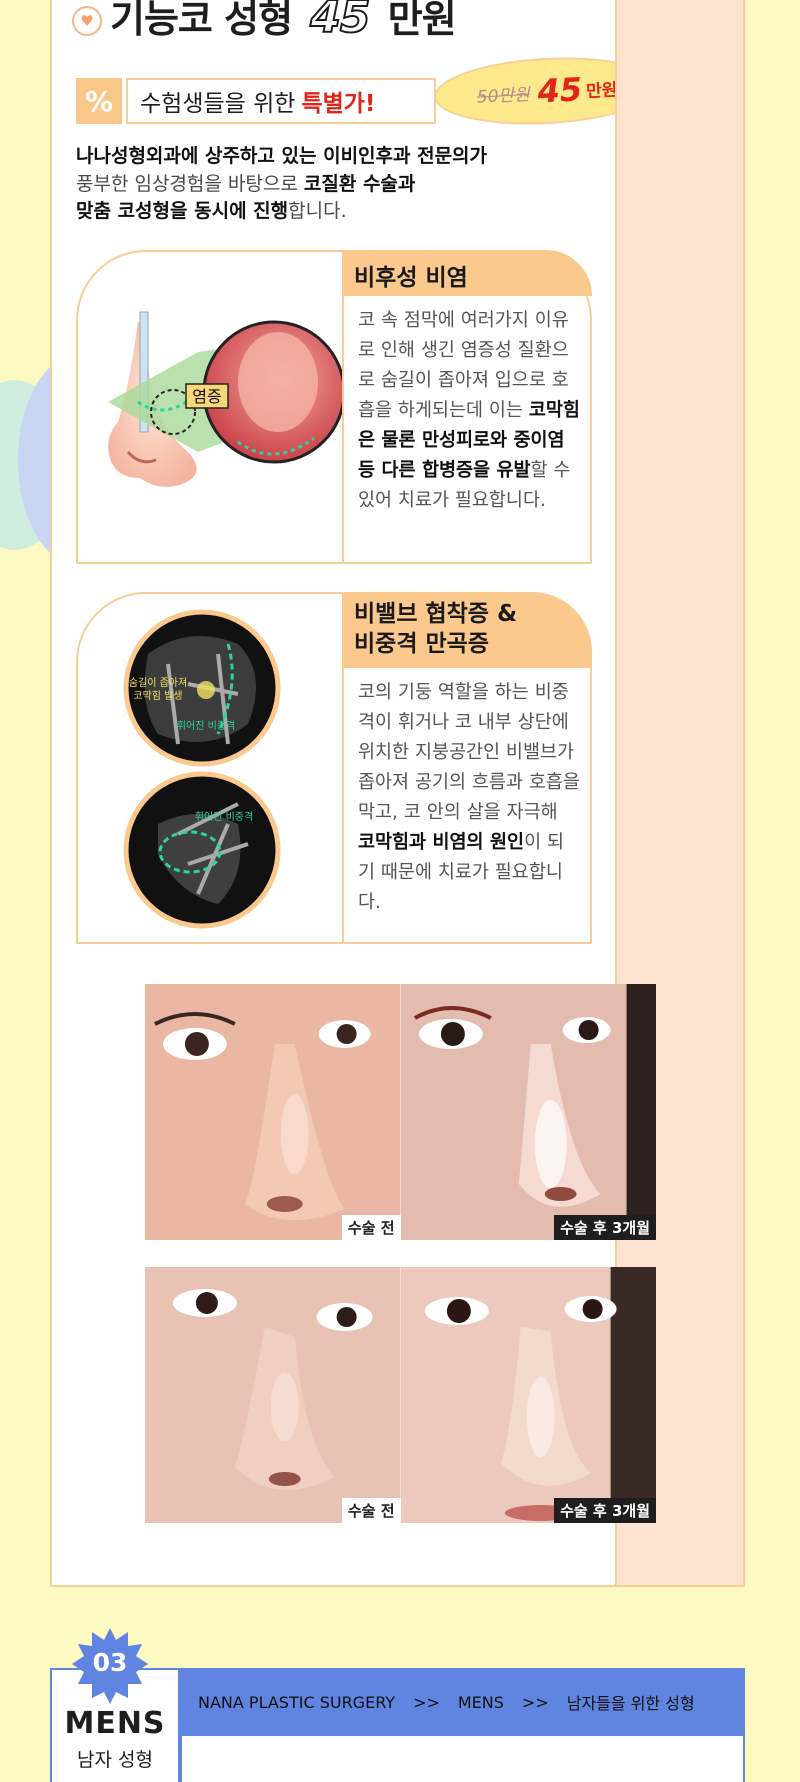  Describe the element at coordinates (296, 1702) in the screenshot. I see `breadcrumb-item: NANA PLASTIC SURGERY` at that location.